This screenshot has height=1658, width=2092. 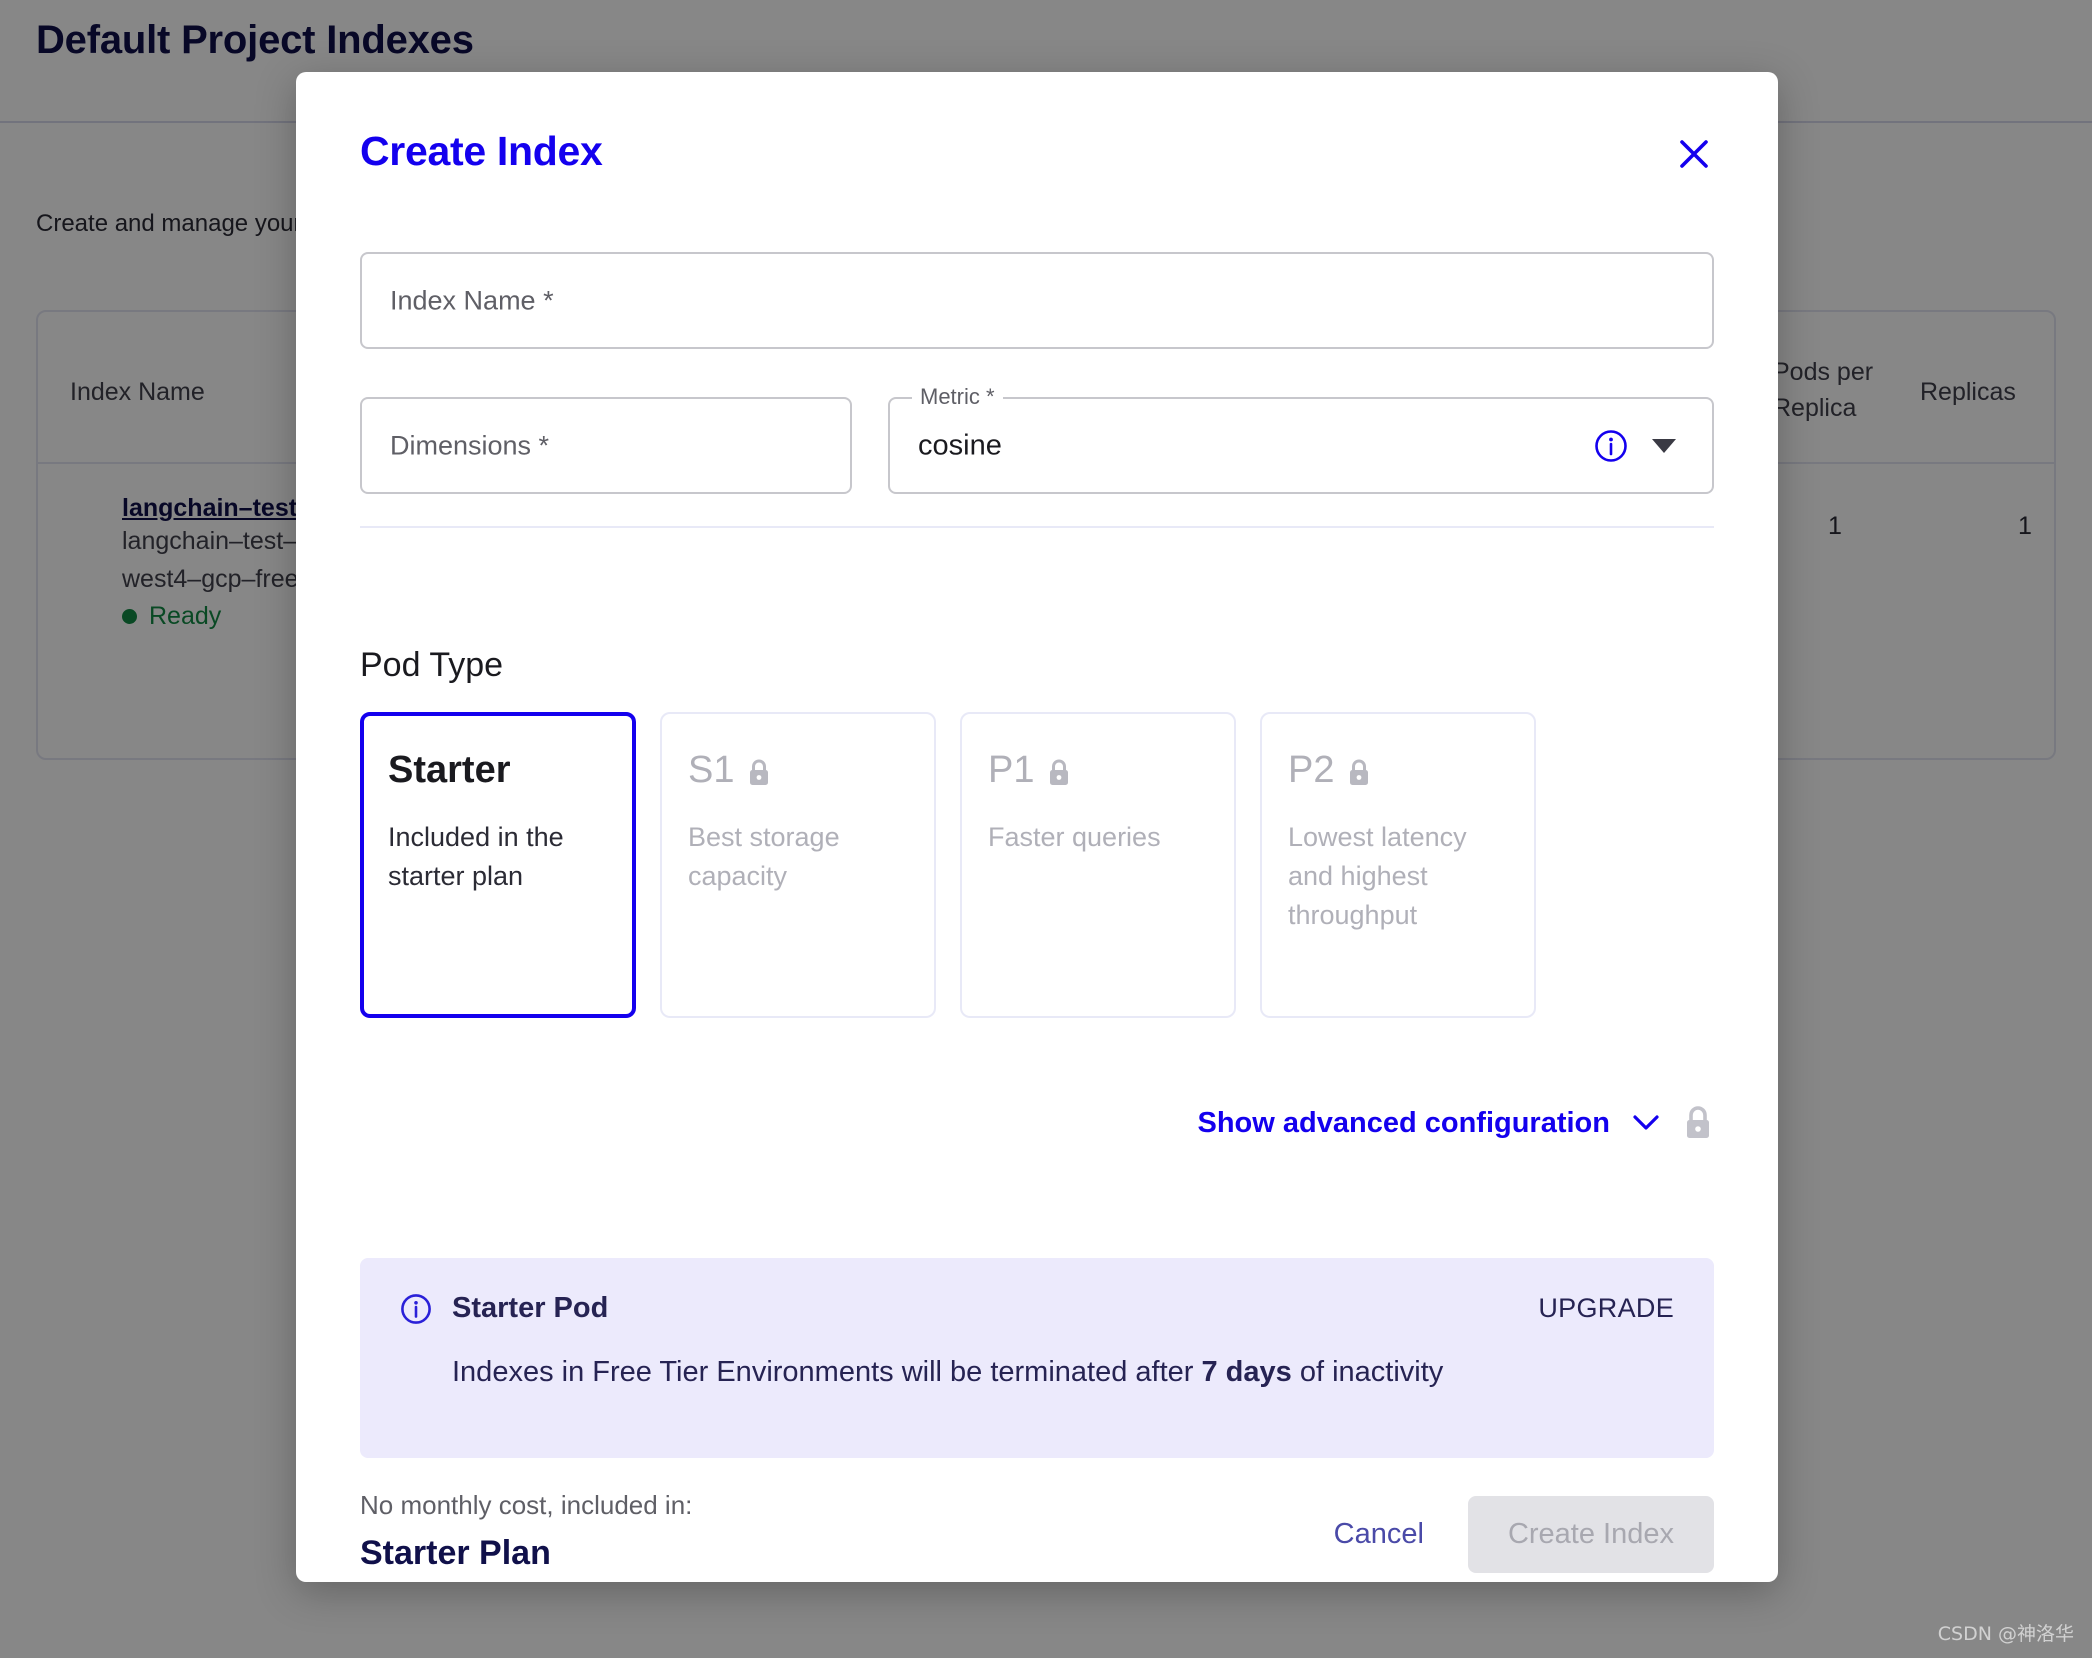 I want to click on pod-card-name: P1, so click(x=1011, y=770).